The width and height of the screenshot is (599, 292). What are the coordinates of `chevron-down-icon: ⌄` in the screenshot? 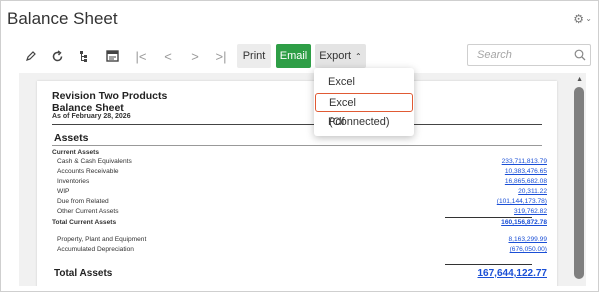 It's located at (588, 18).